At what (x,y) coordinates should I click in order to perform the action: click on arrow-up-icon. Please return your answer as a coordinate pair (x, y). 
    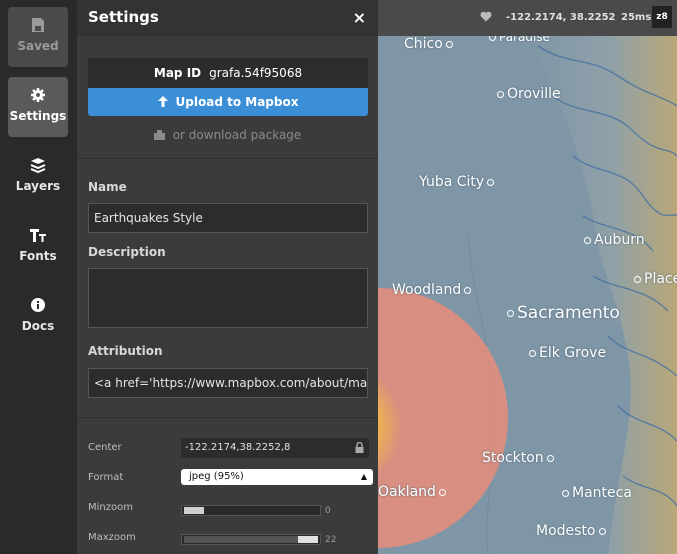
    Looking at the image, I should click on (162, 101).